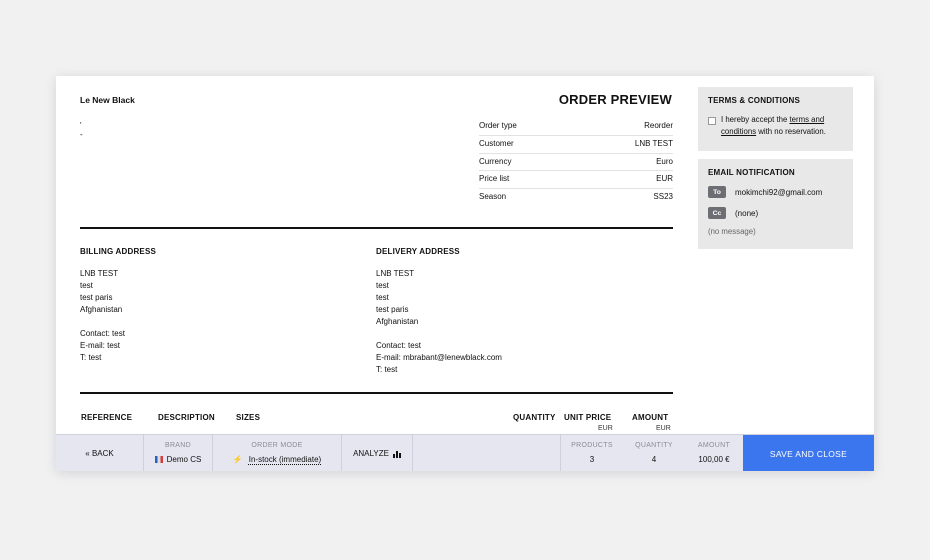 This screenshot has width=930, height=560. What do you see at coordinates (91, 357) in the screenshot?
I see `billing-phone: T: test` at bounding box center [91, 357].